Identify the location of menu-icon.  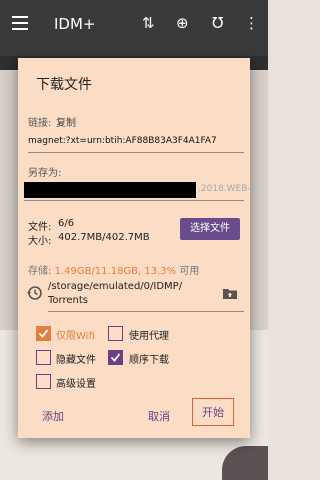
(20, 23).